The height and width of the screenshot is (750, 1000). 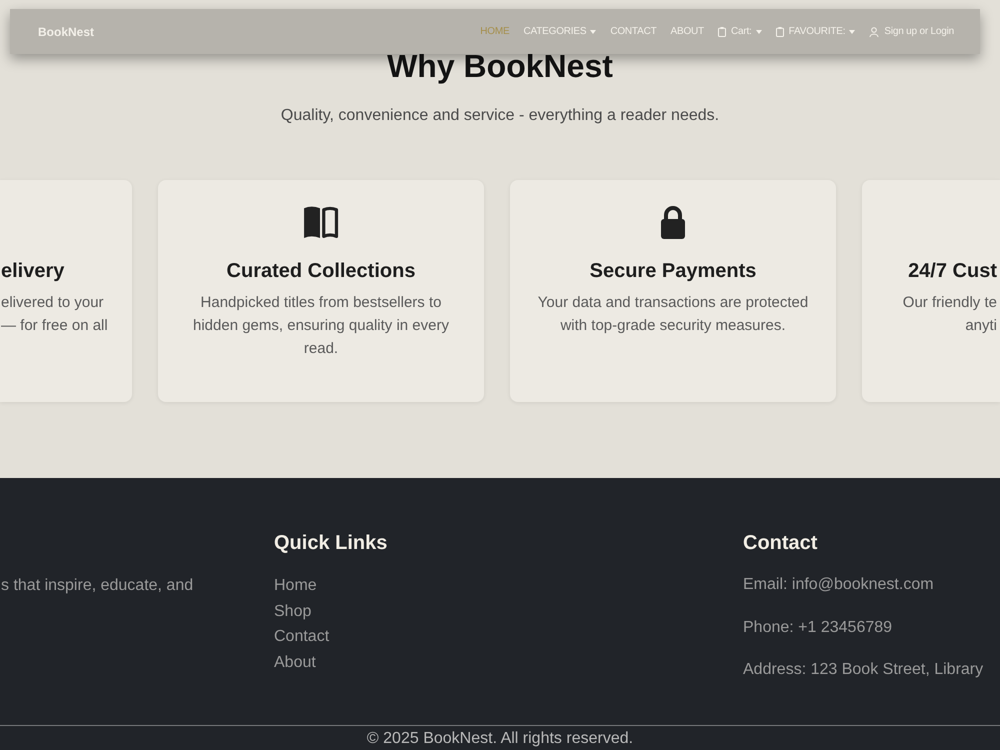 What do you see at coordinates (673, 314) in the screenshot?
I see `card-description: Your data and transactions are protected with top-grade security measures.` at bounding box center [673, 314].